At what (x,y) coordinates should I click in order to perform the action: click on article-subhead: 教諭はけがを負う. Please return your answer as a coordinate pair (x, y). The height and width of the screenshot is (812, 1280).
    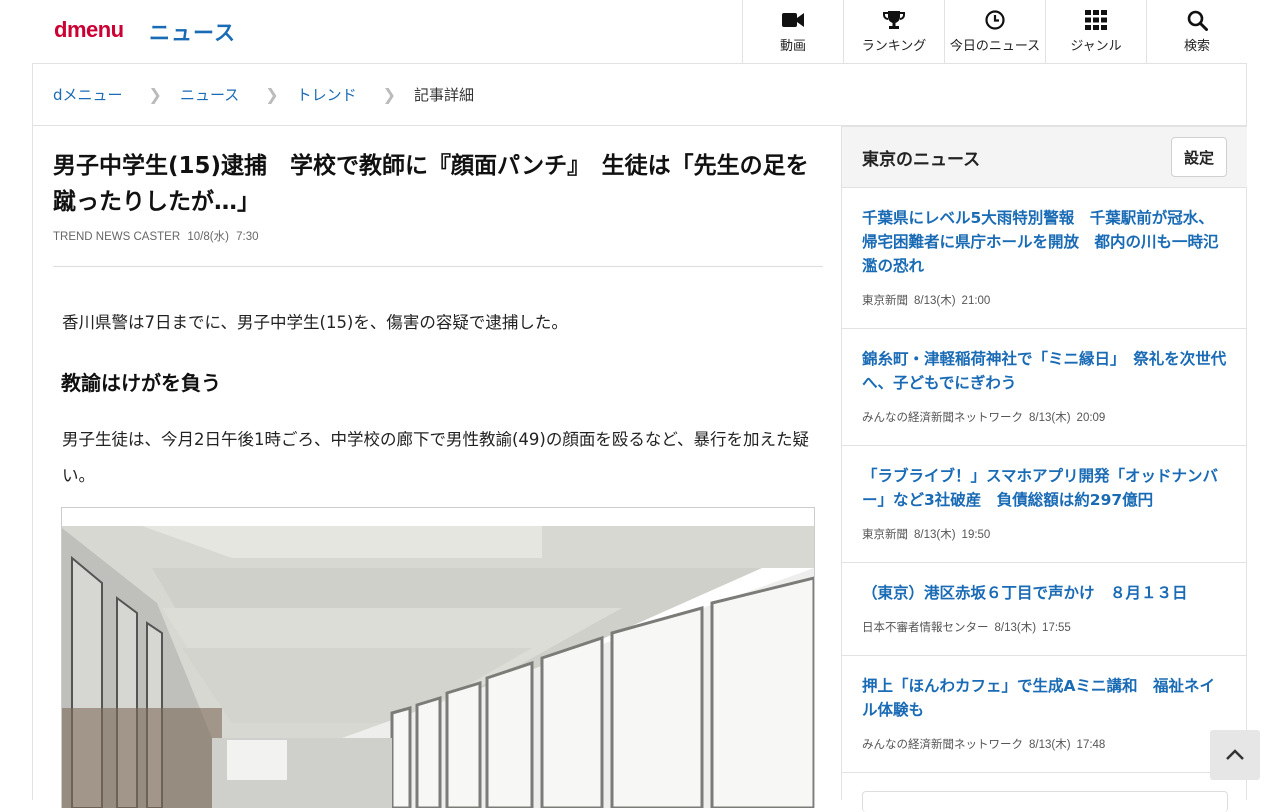
    Looking at the image, I should click on (141, 383).